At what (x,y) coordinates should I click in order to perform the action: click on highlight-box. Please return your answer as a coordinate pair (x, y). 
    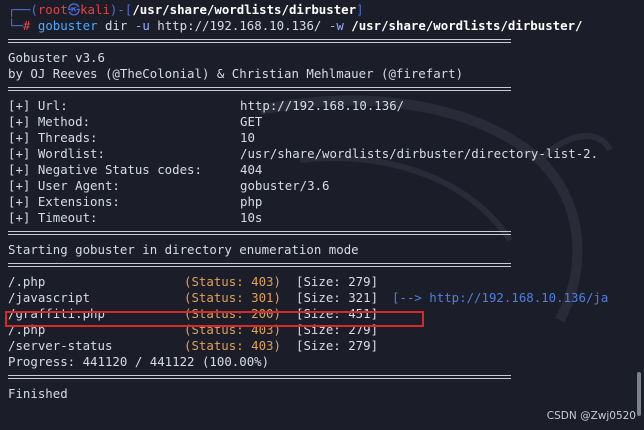
    Looking at the image, I should click on (214, 319).